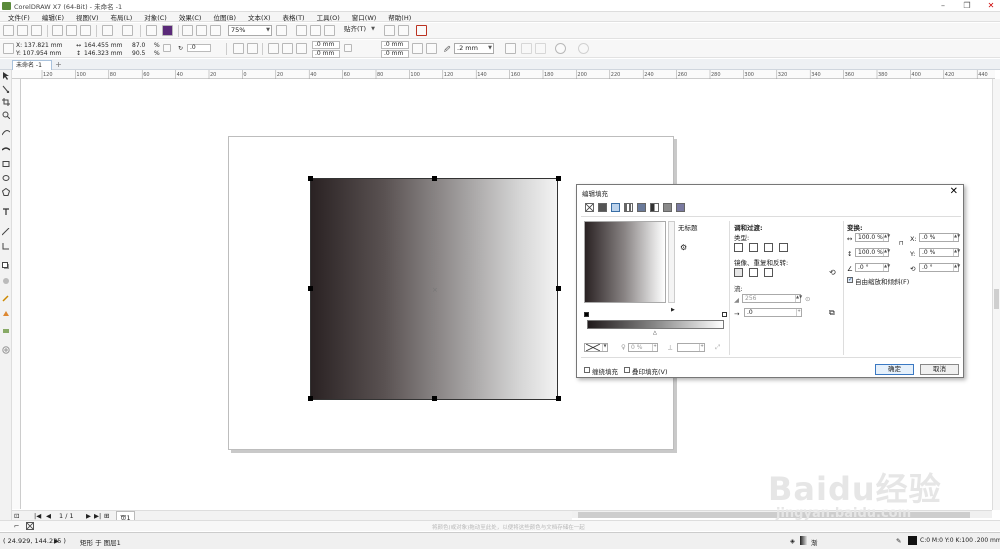 Image resolution: width=1000 pixels, height=549 pixels. What do you see at coordinates (37, 516) in the screenshot?
I see `first-page-icon: |◀` at bounding box center [37, 516].